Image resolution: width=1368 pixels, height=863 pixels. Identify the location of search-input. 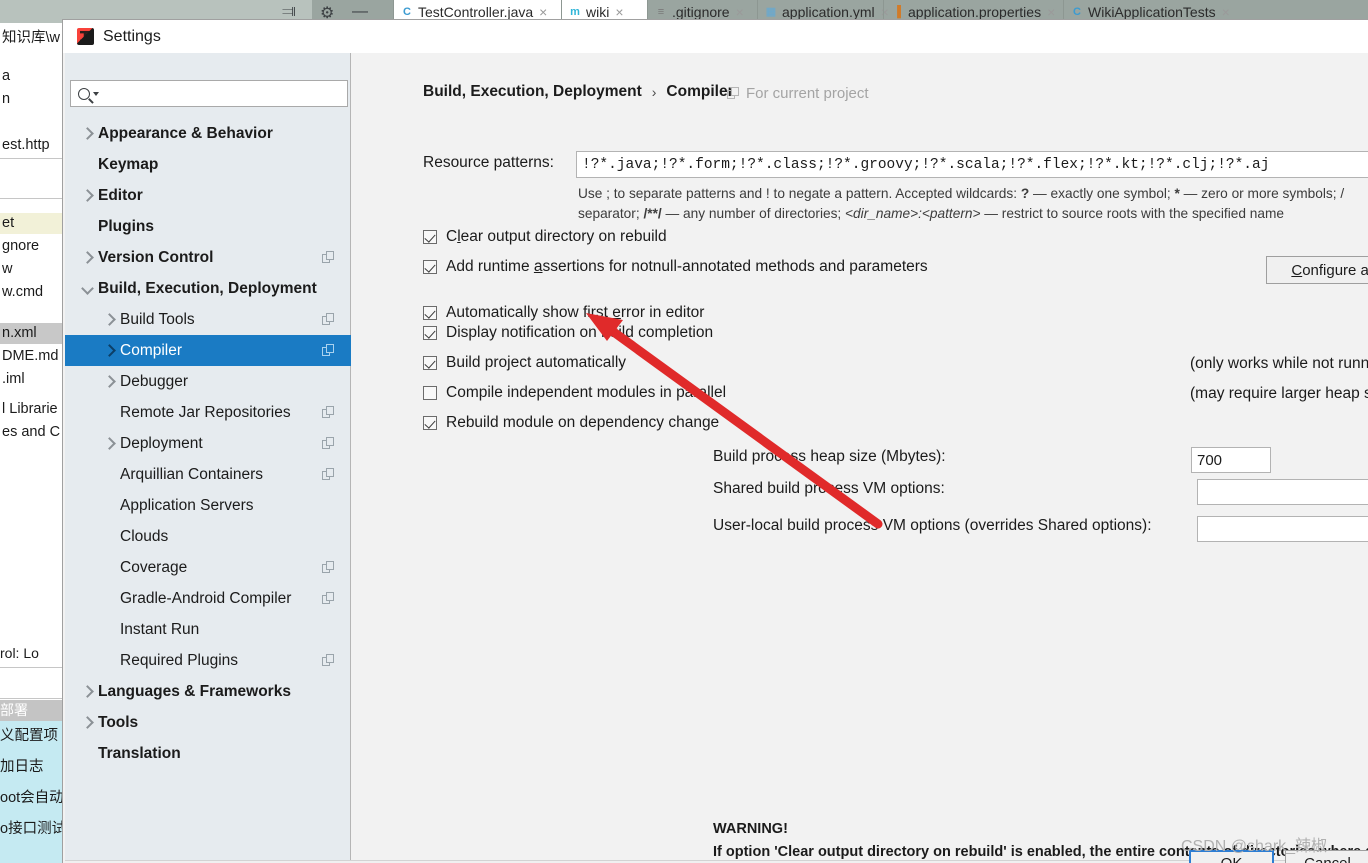
(224, 93).